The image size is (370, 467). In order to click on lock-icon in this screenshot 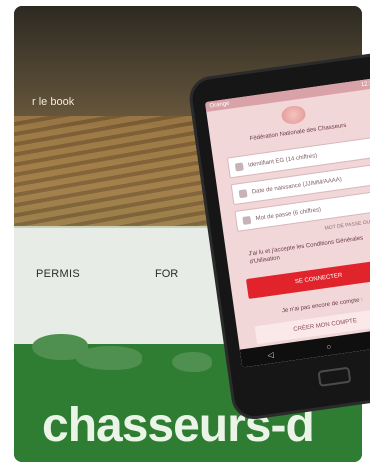, I will do `click(247, 220)`.